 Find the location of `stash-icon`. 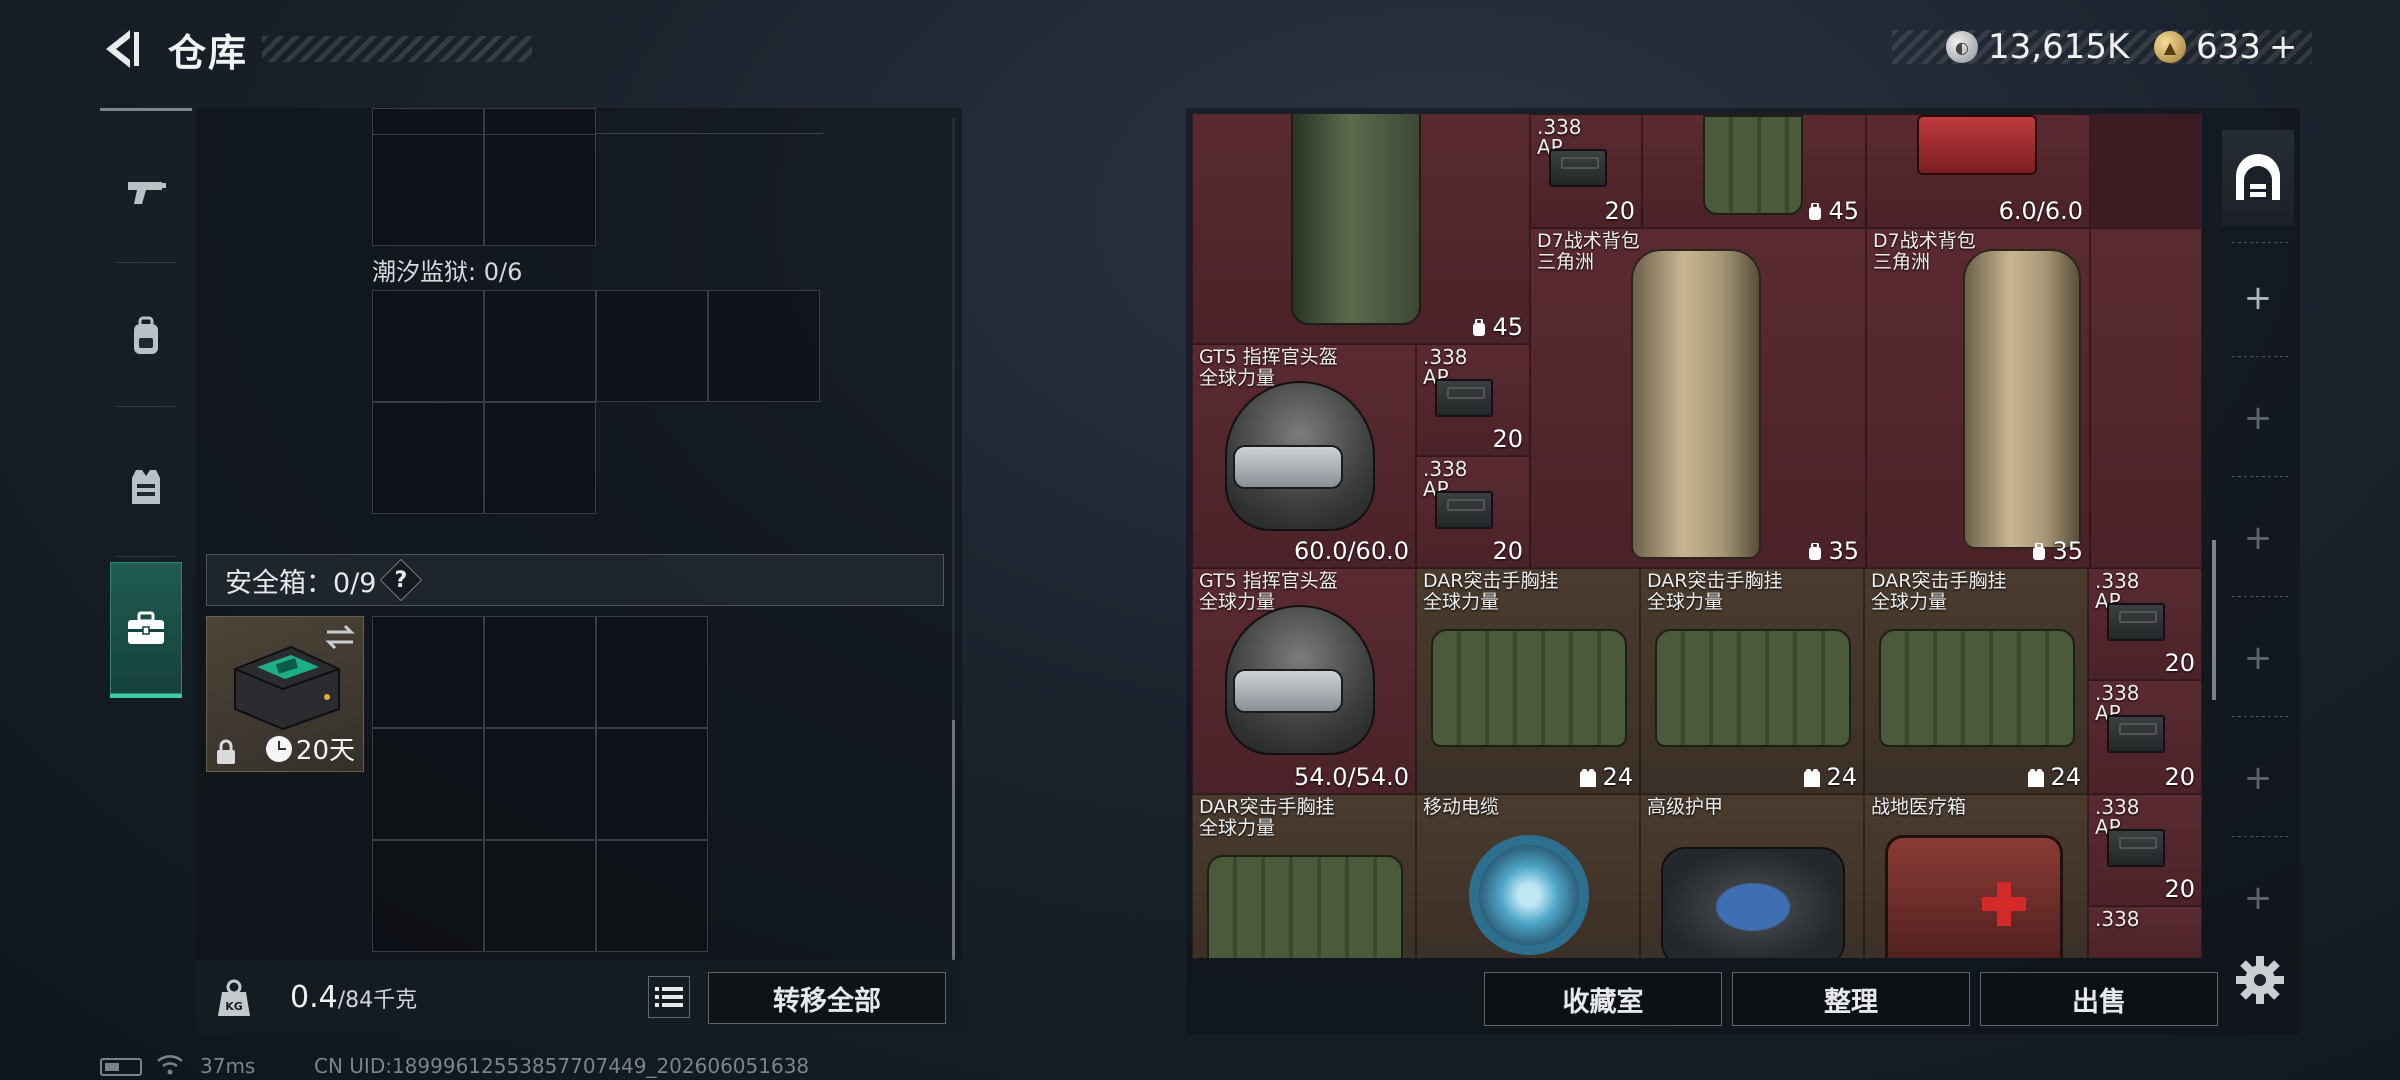

stash-icon is located at coordinates (2258, 177).